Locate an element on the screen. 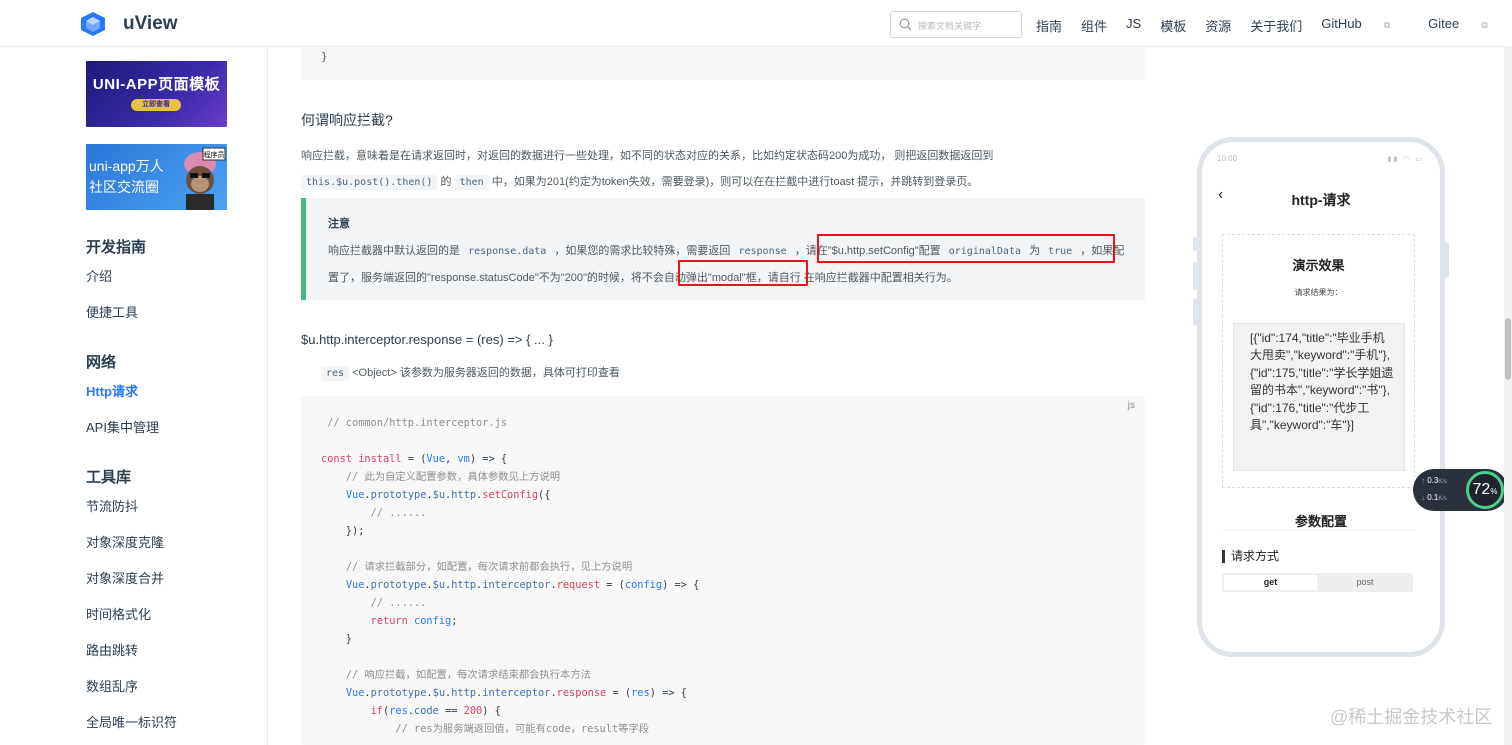  code-block-top: } is located at coordinates (723, 63).